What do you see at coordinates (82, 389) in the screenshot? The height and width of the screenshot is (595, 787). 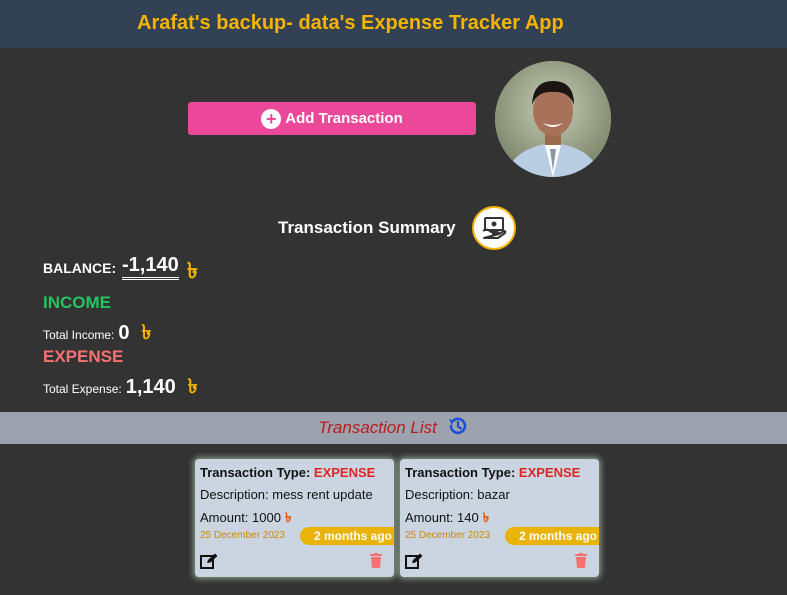 I see `total-expense-label: Total Expense:` at bounding box center [82, 389].